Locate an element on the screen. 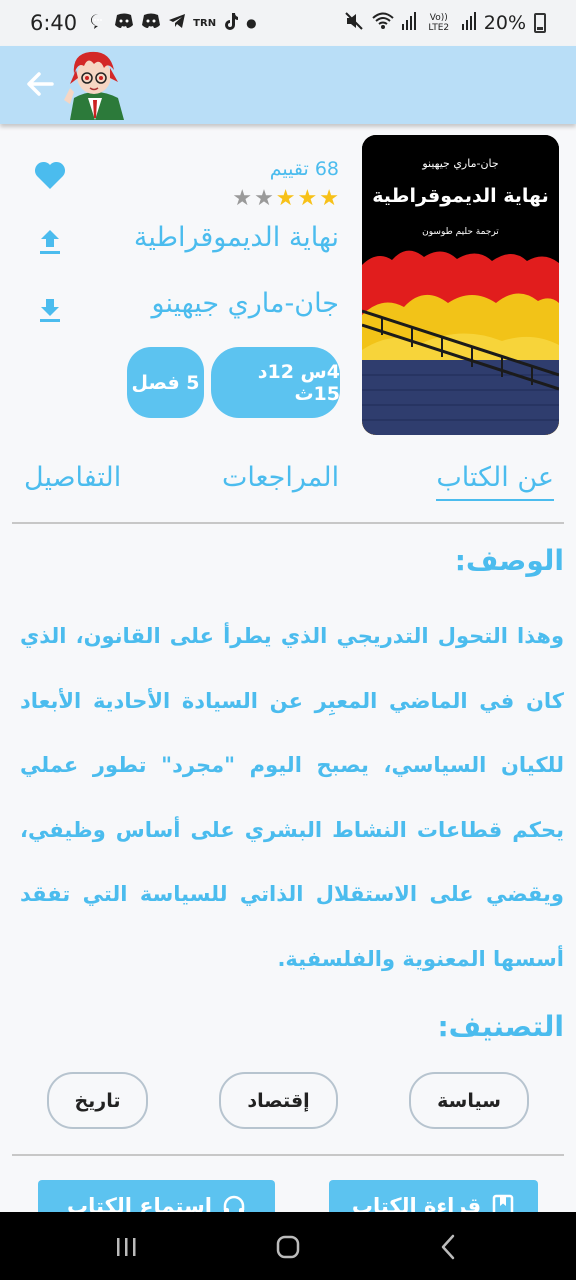 The width and height of the screenshot is (576, 1280). heart-icon is located at coordinates (50, 175).